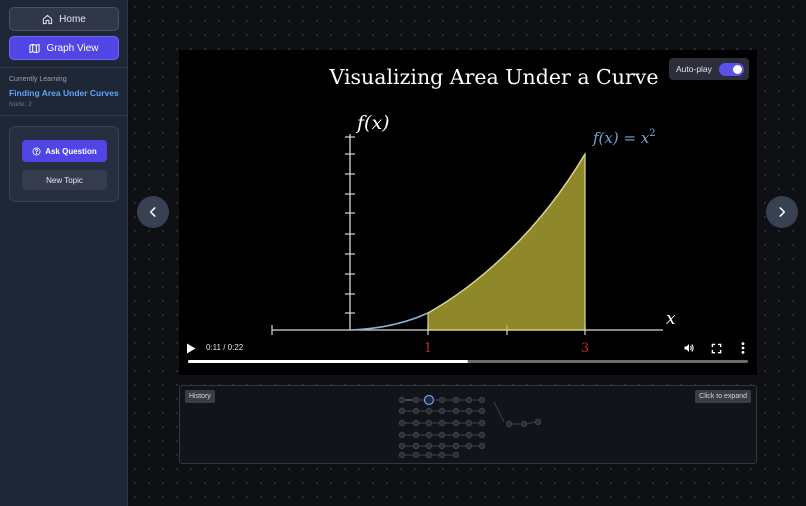 This screenshot has height=506, width=806. Describe the element at coordinates (35, 48) in the screenshot. I see `map-icon` at that location.